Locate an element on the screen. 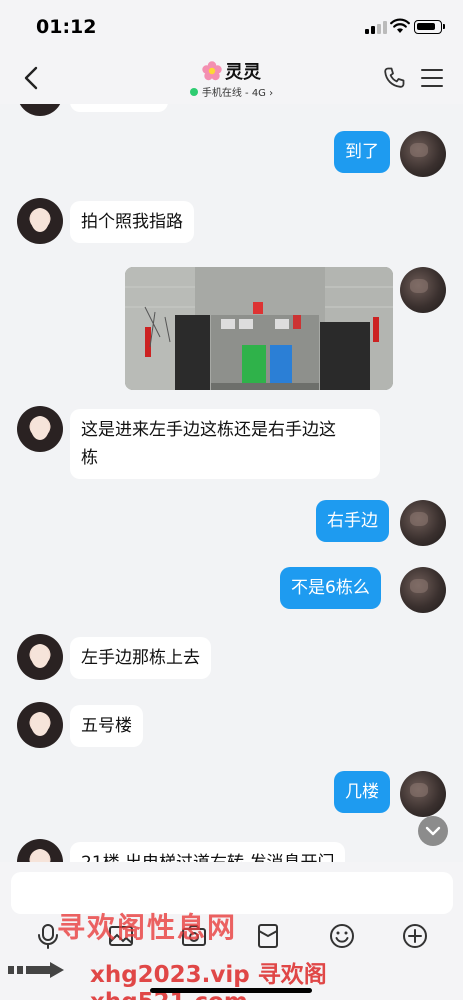  message-bubble: 这是进来左手边这栋还是右手边这 栋 is located at coordinates (225, 444).